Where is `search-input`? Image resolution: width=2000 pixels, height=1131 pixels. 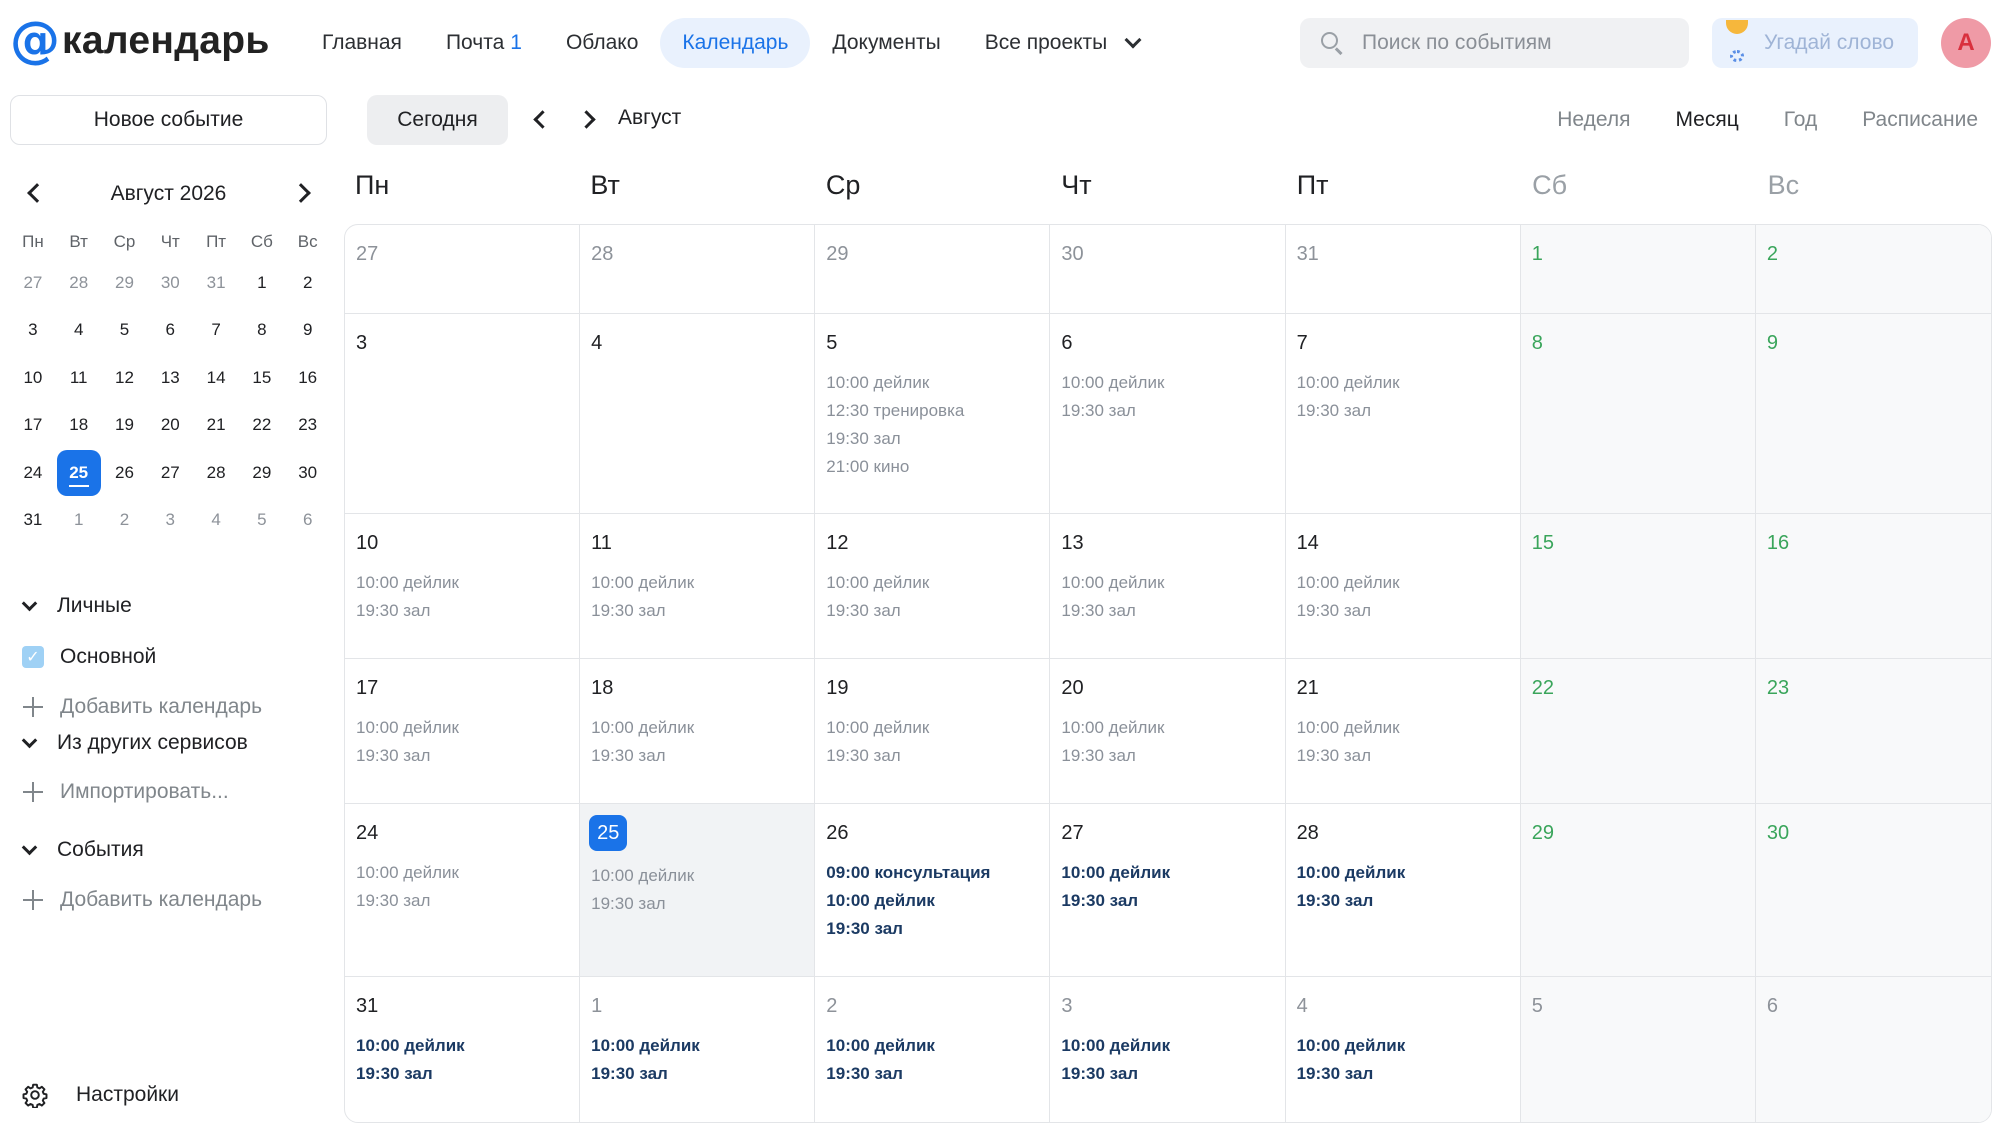
search-input is located at coordinates (1512, 43).